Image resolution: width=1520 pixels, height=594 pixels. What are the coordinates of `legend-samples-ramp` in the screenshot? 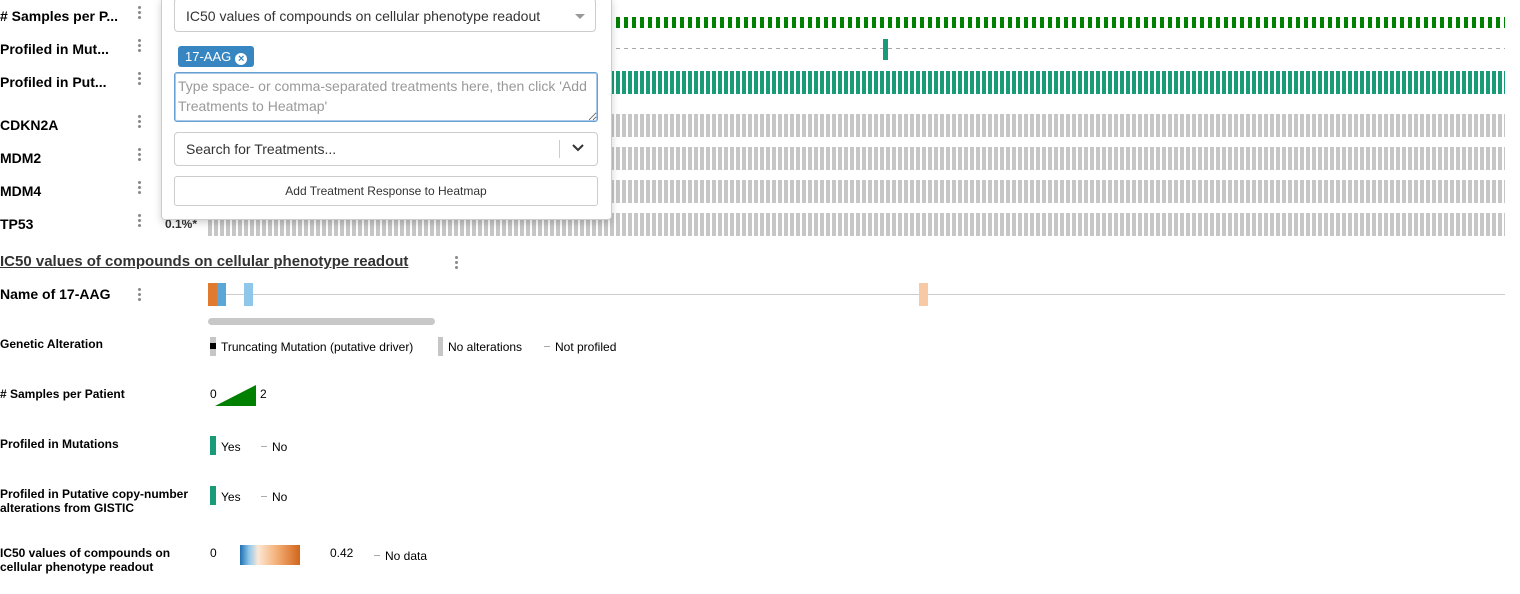 It's located at (235, 395).